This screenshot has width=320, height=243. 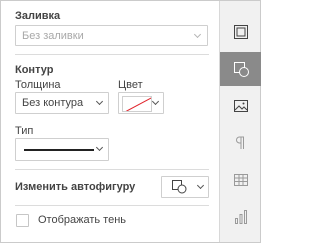 I want to click on stroke-color-picker, so click(x=141, y=103).